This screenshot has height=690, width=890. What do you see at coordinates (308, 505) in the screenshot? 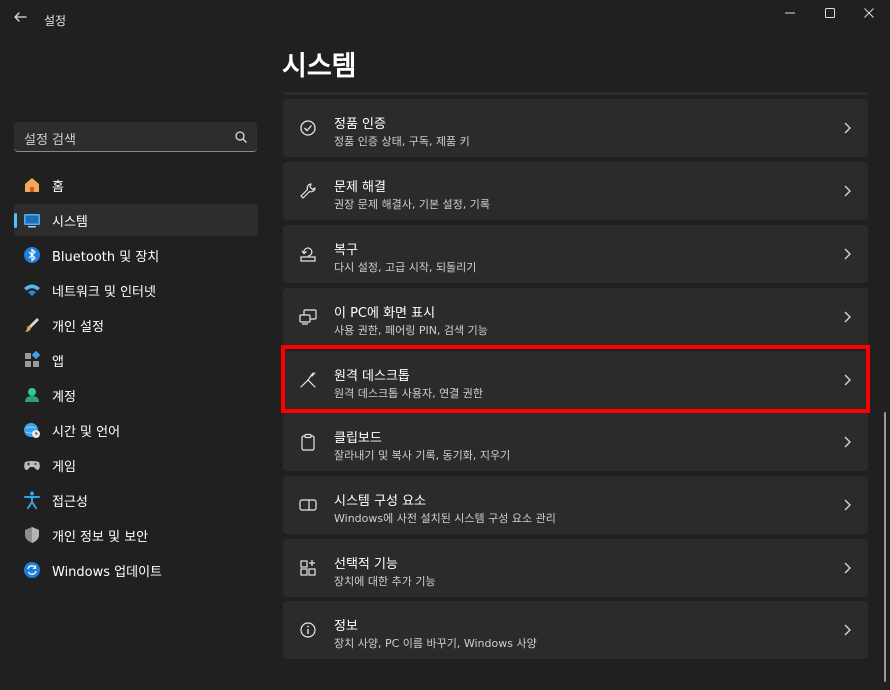
I see `components-icon` at bounding box center [308, 505].